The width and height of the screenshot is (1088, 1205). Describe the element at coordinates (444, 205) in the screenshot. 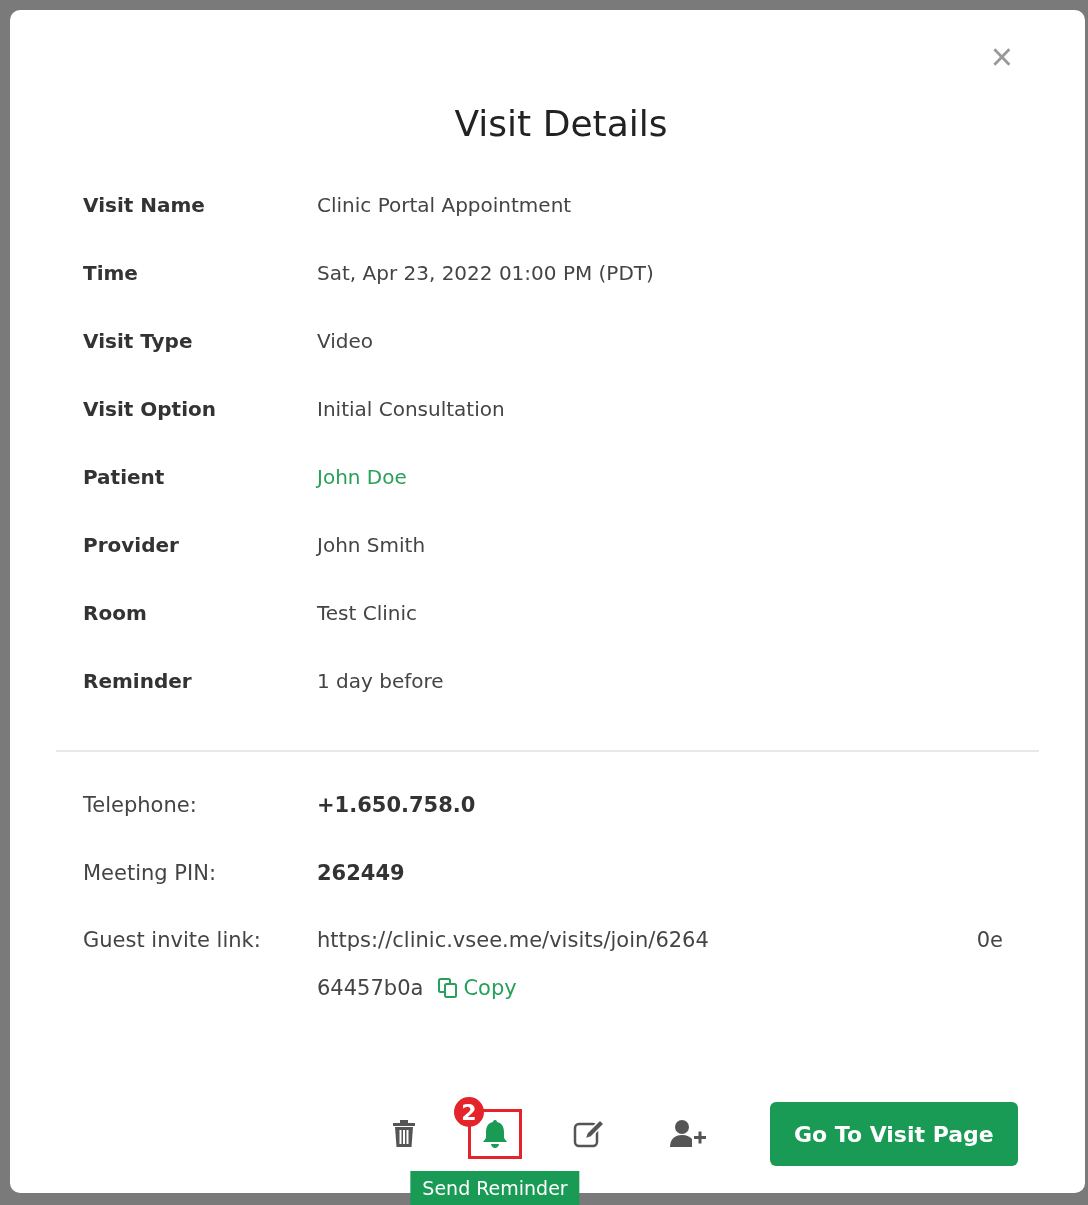

I see `field-value: Clinic Portal Appointment` at that location.